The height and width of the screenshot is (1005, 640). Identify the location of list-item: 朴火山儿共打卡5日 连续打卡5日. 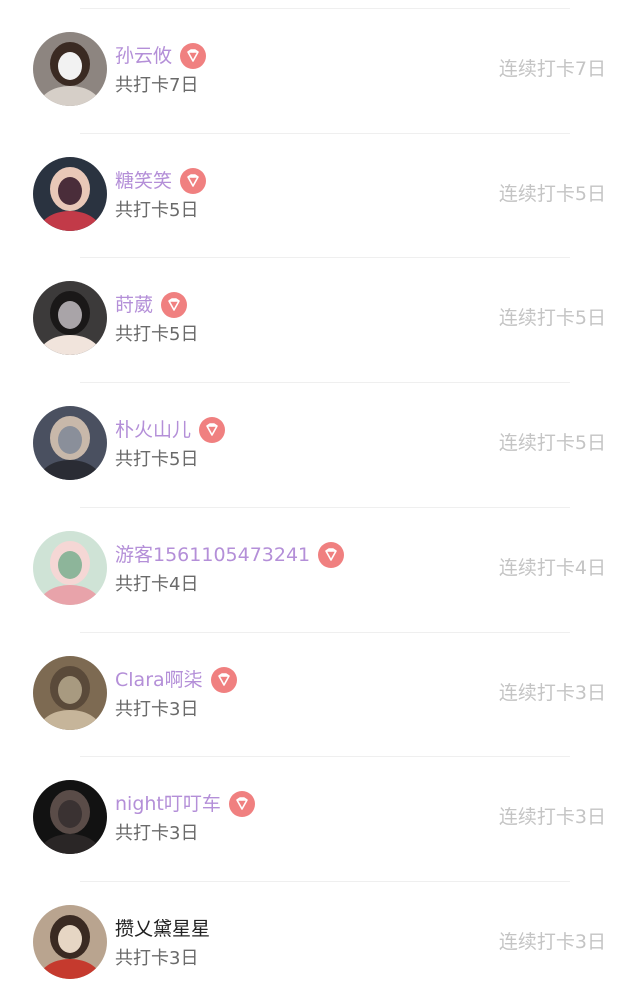
(320, 444).